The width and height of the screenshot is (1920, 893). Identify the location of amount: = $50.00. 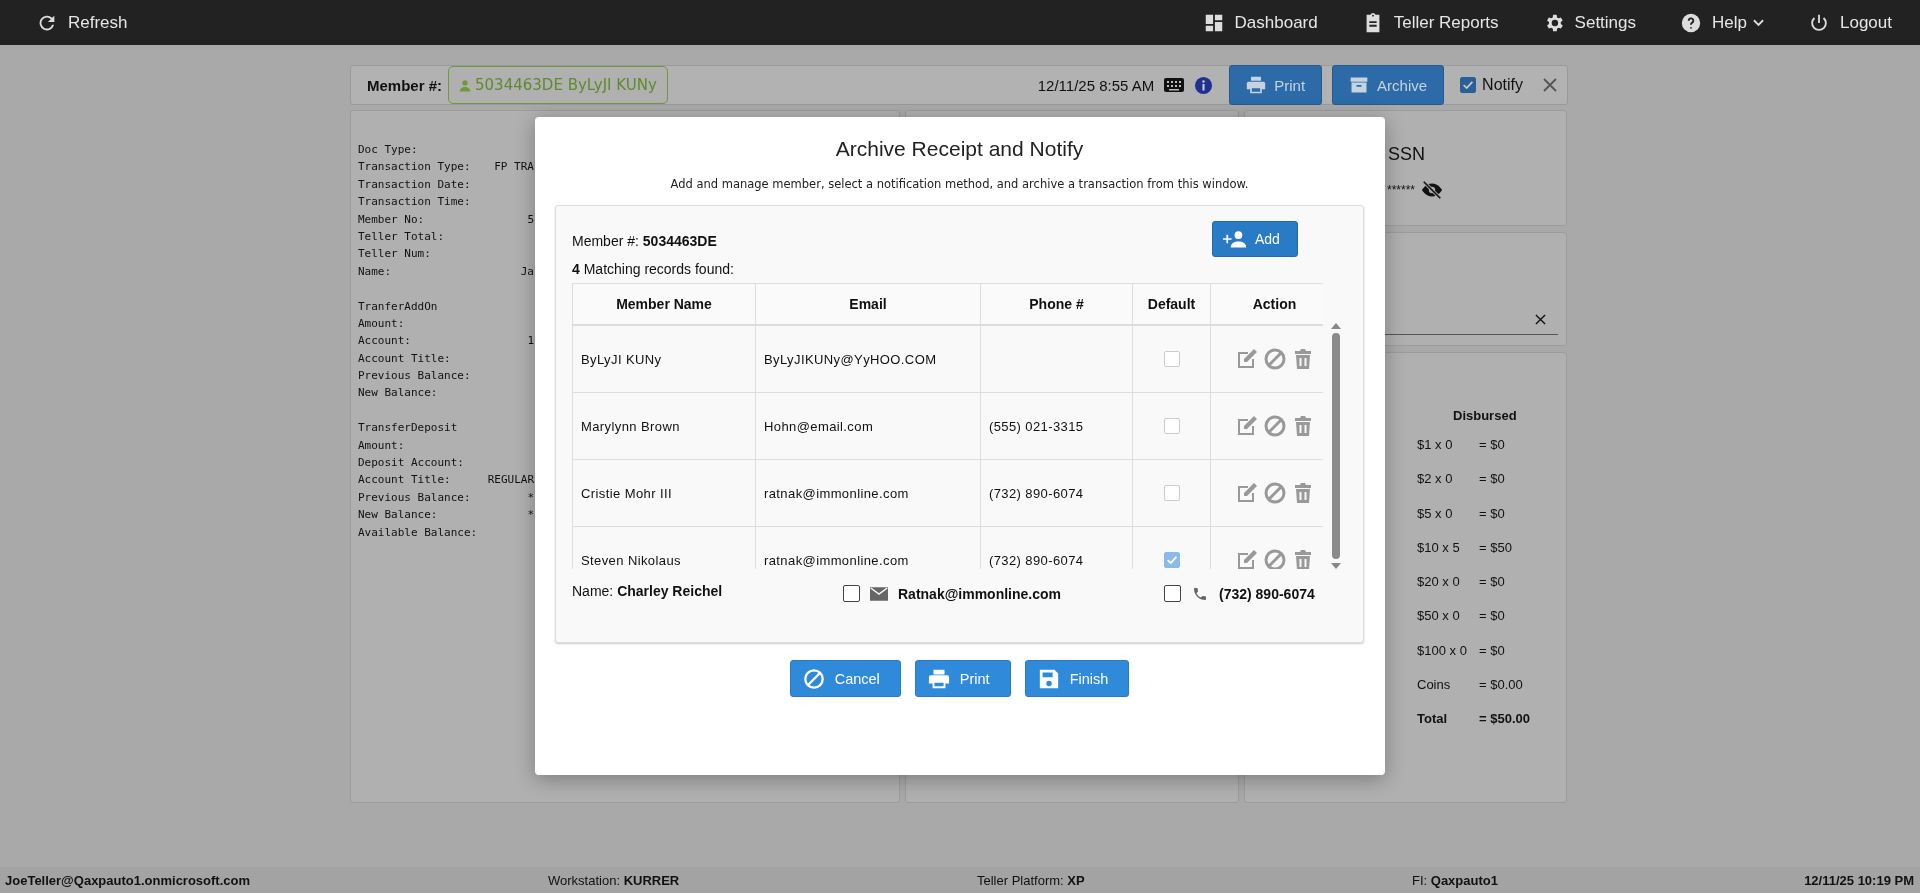
(1504, 720).